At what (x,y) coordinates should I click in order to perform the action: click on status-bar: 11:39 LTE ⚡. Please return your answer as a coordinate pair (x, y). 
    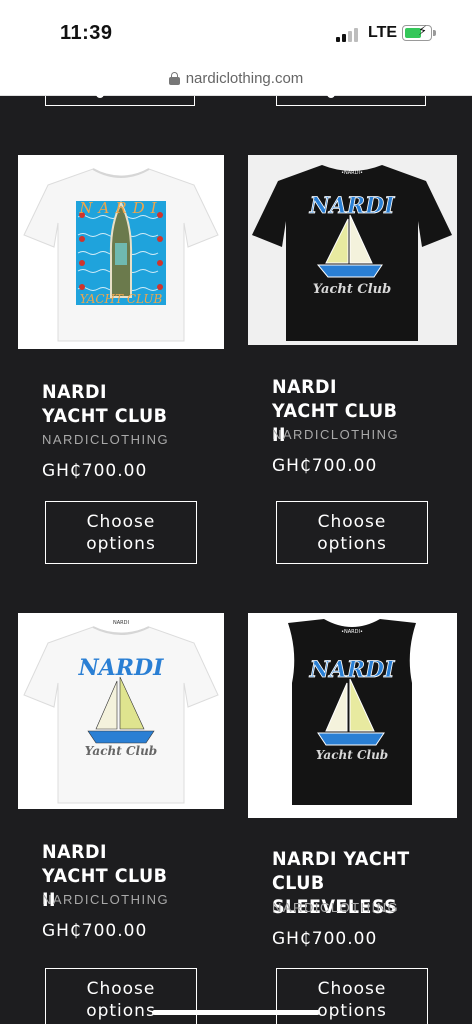
    Looking at the image, I should click on (236, 31).